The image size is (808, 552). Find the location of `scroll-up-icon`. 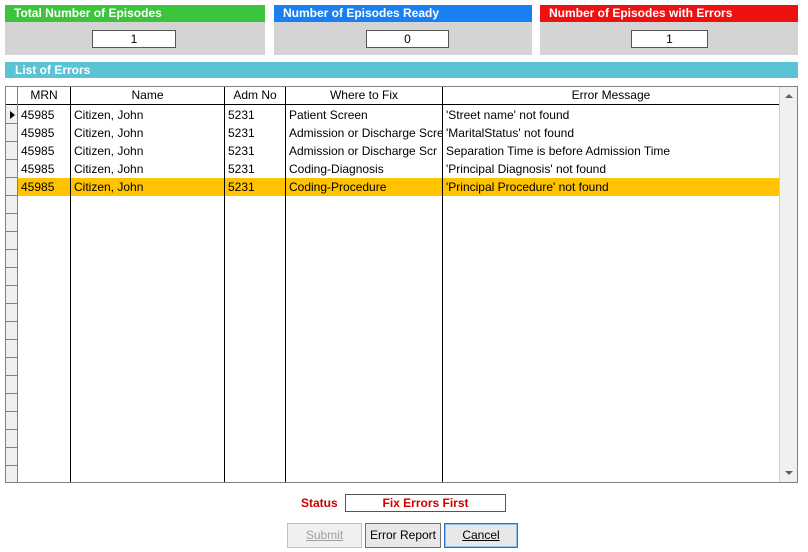

scroll-up-icon is located at coordinates (789, 96).